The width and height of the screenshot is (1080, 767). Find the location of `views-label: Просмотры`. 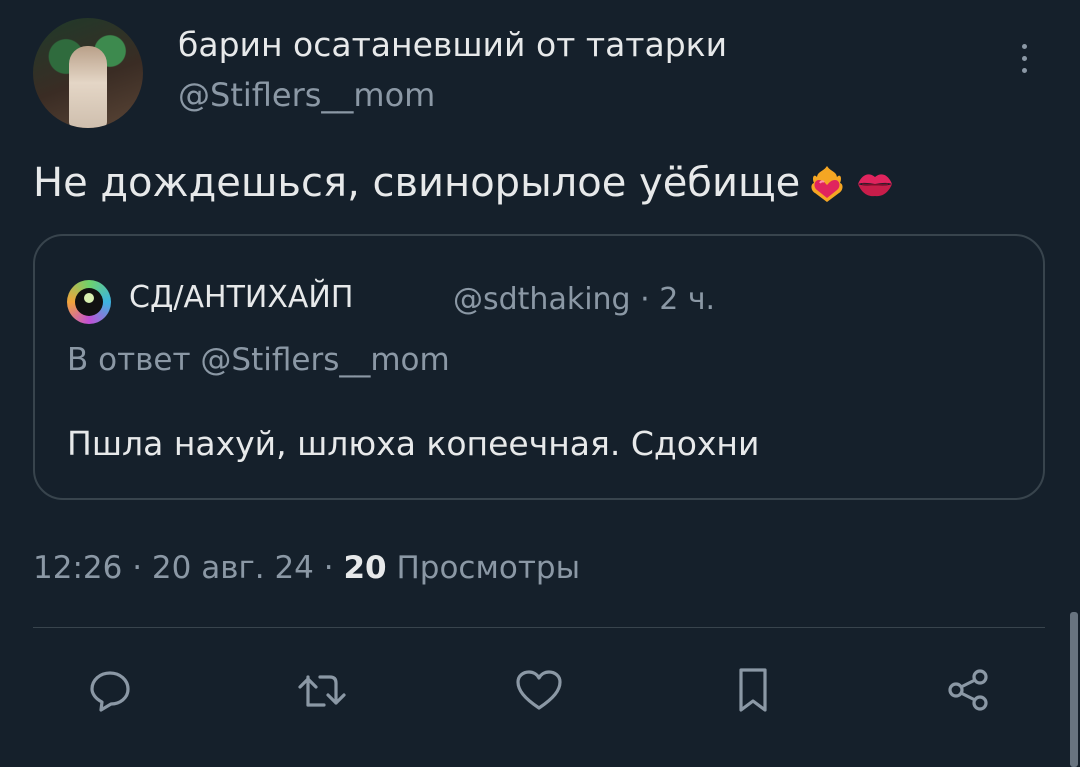

views-label: Просмотры is located at coordinates (483, 568).